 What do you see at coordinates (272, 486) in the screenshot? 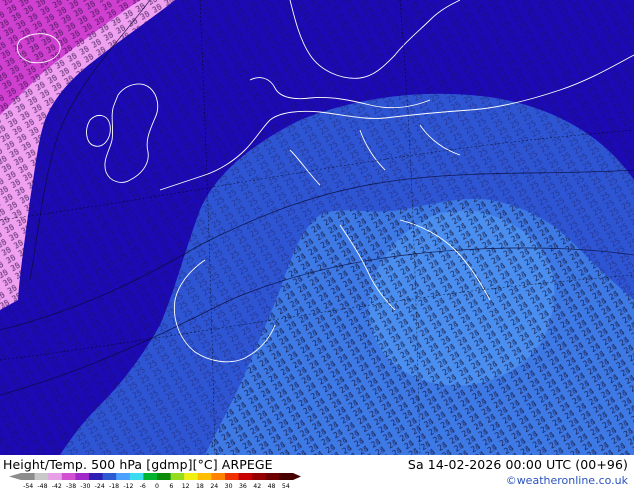
I see `colorbar-tick-label: 48` at bounding box center [272, 486].